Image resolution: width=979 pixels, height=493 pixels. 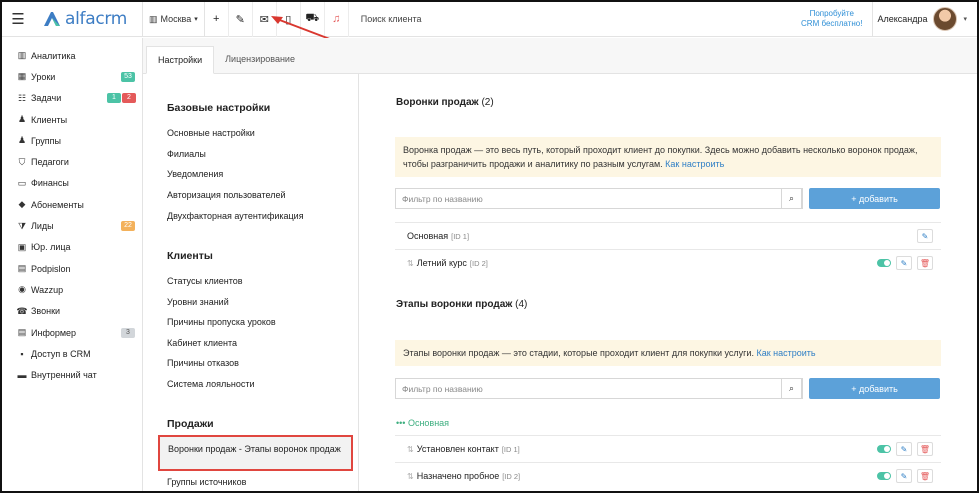 What do you see at coordinates (198, 302) in the screenshot?
I see `menu-link-knowledge-levels: Уровни знаний` at bounding box center [198, 302].